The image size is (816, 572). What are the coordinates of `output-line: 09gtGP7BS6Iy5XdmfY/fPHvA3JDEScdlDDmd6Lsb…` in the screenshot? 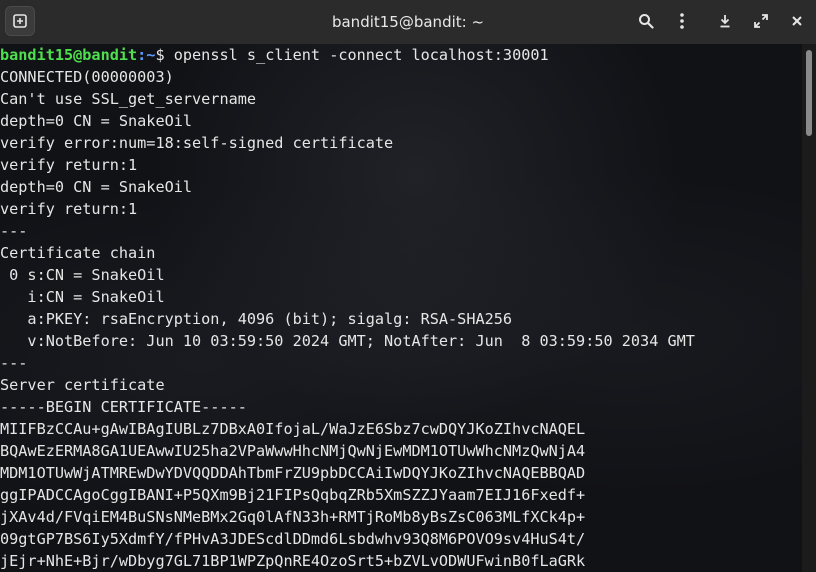 It's located at (293, 539).